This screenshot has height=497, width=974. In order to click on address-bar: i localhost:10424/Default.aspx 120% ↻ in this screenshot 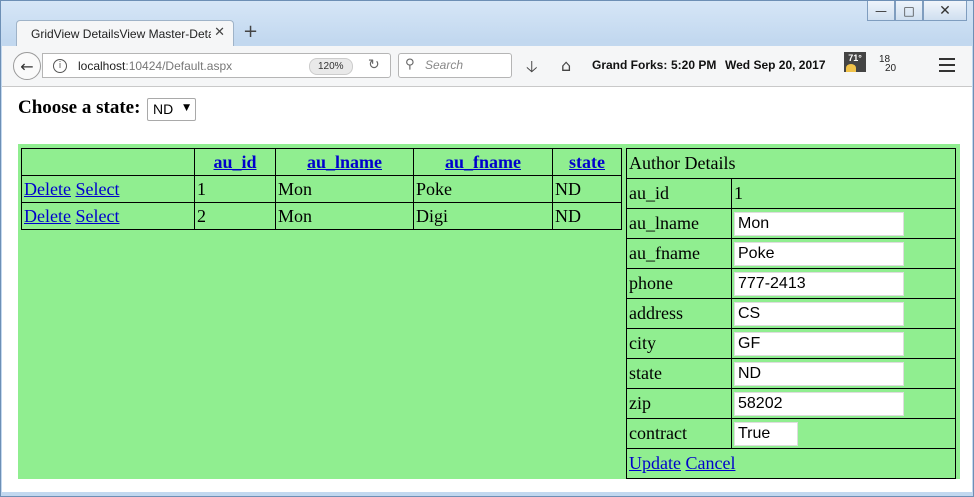, I will do `click(216, 65)`.